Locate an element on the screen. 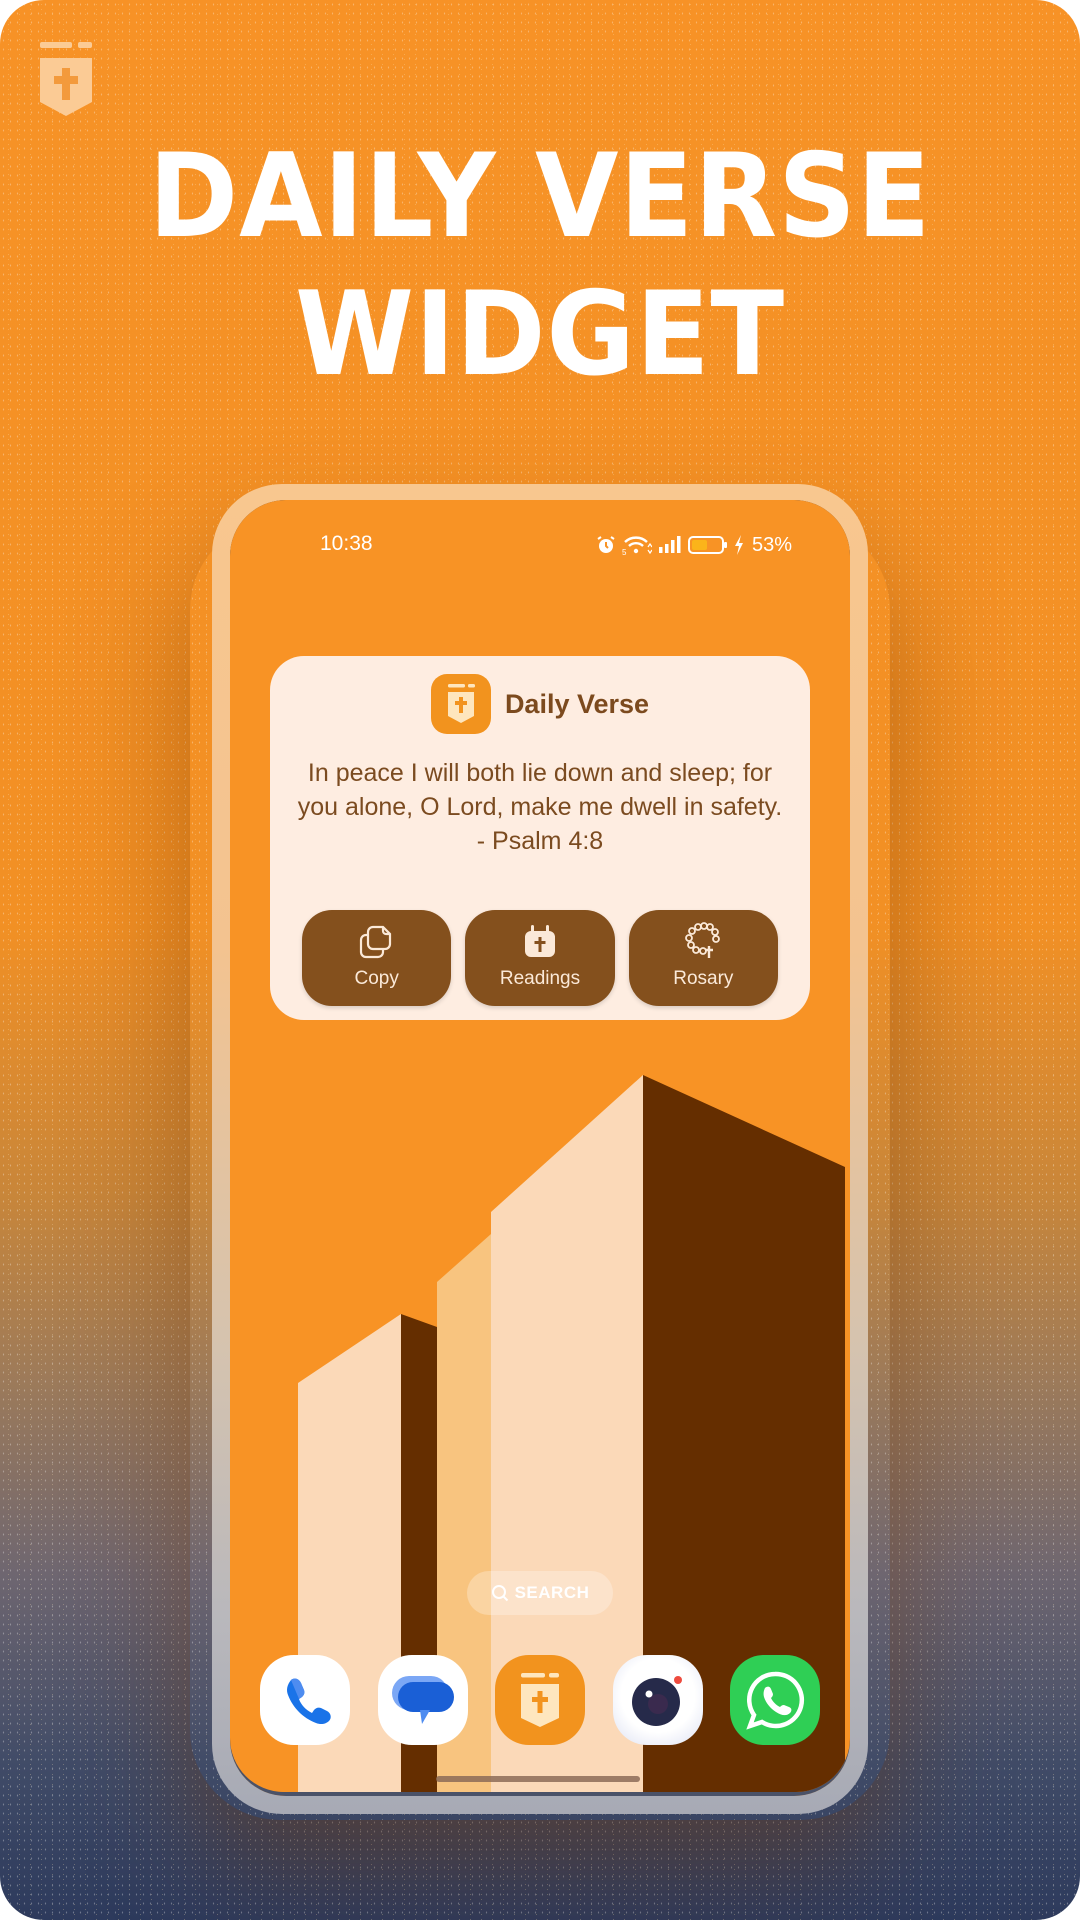 The width and height of the screenshot is (1080, 1920). dock-app-camera is located at coordinates (657, 1700).